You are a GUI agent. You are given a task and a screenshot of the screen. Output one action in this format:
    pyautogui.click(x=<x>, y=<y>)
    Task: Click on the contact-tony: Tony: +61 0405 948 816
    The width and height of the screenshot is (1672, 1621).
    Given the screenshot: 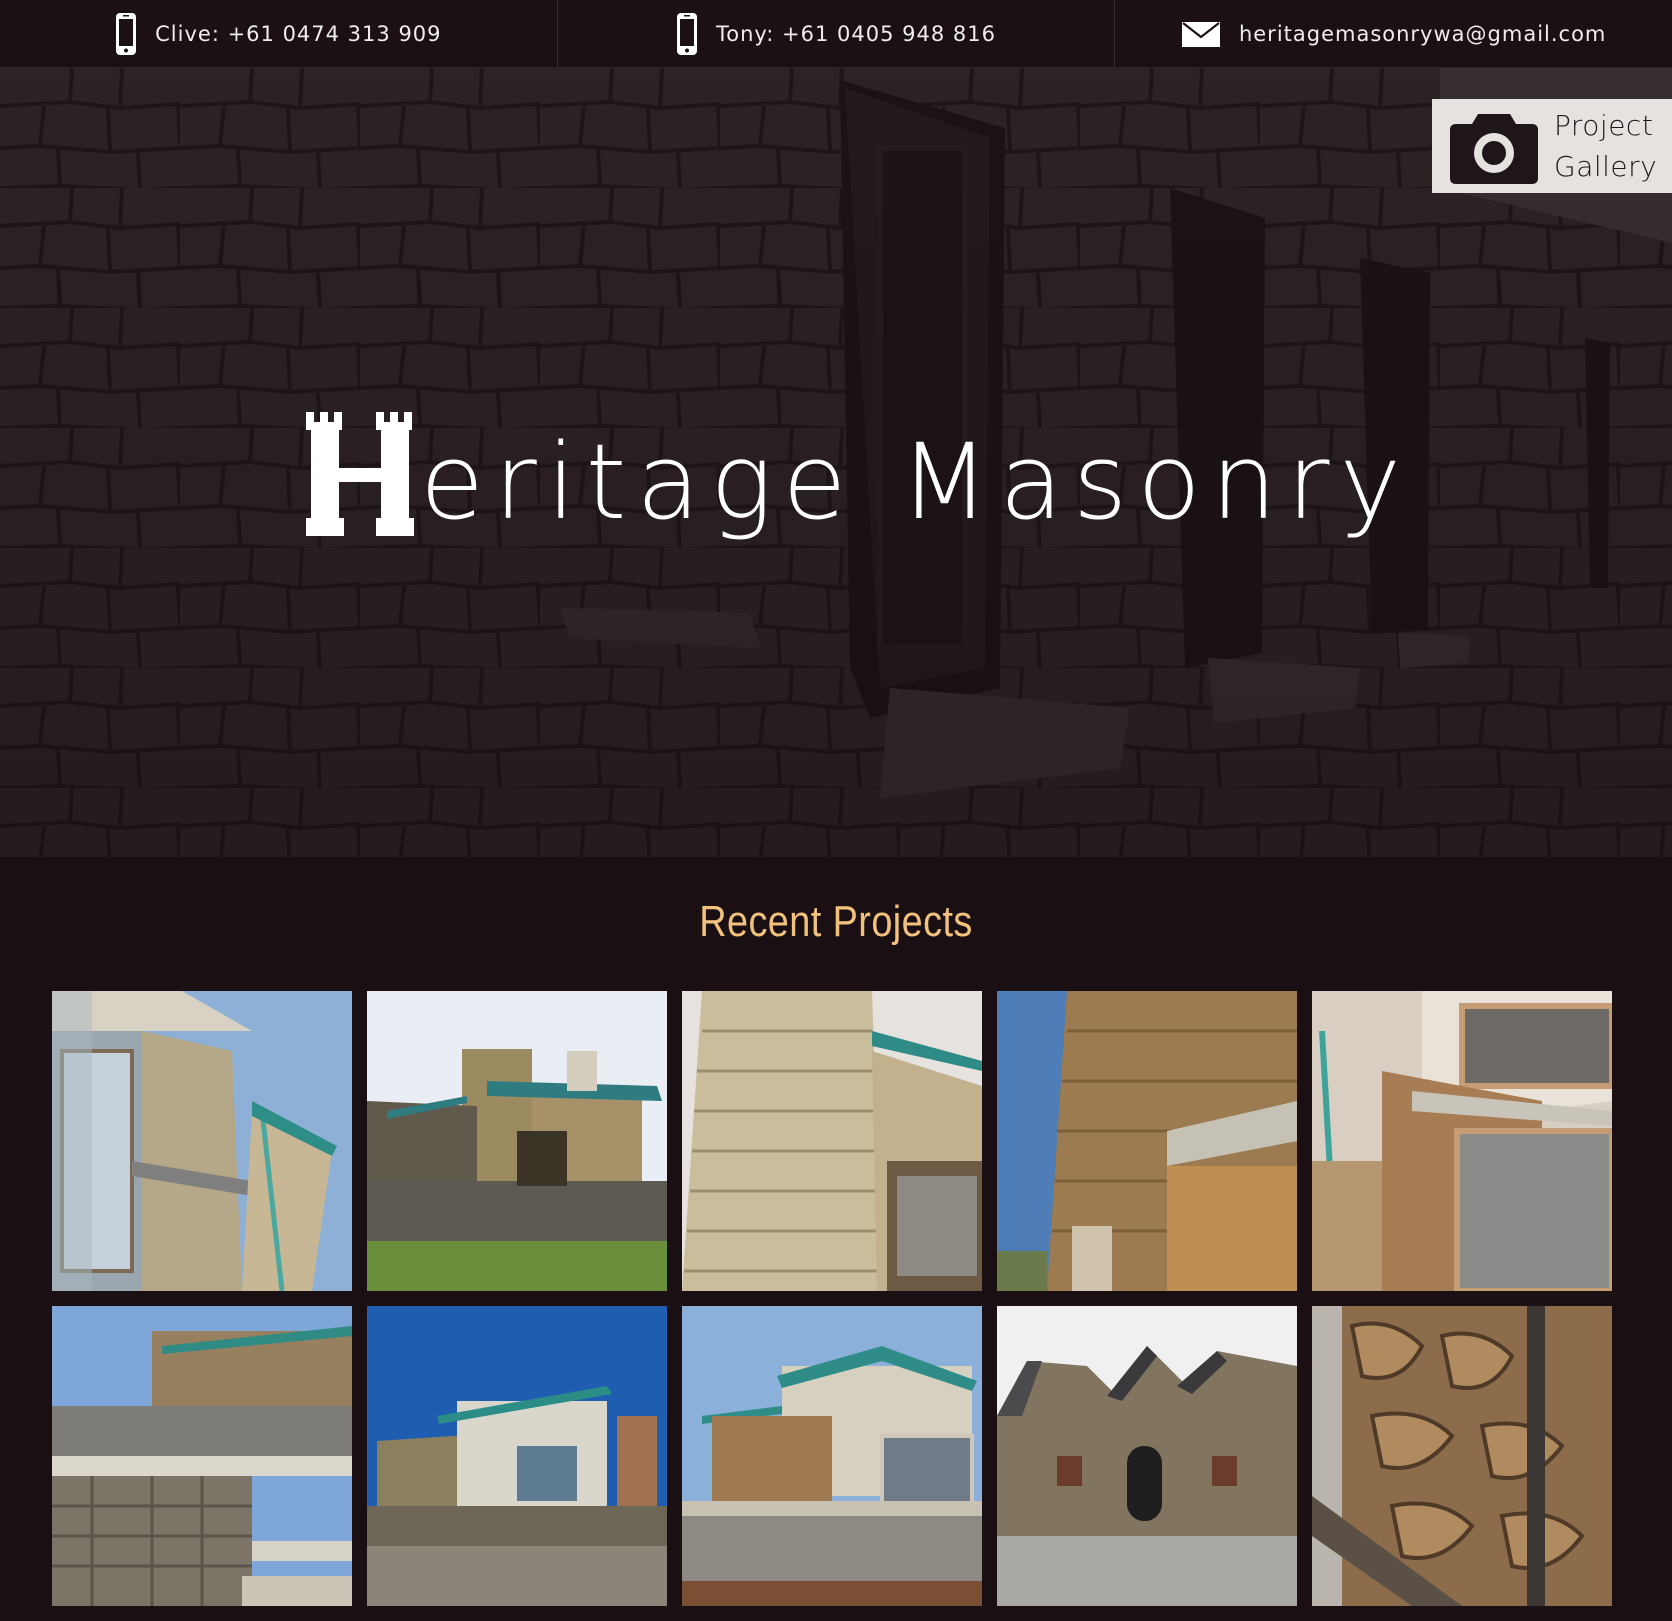 What is the action you would take?
    pyautogui.click(x=835, y=33)
    